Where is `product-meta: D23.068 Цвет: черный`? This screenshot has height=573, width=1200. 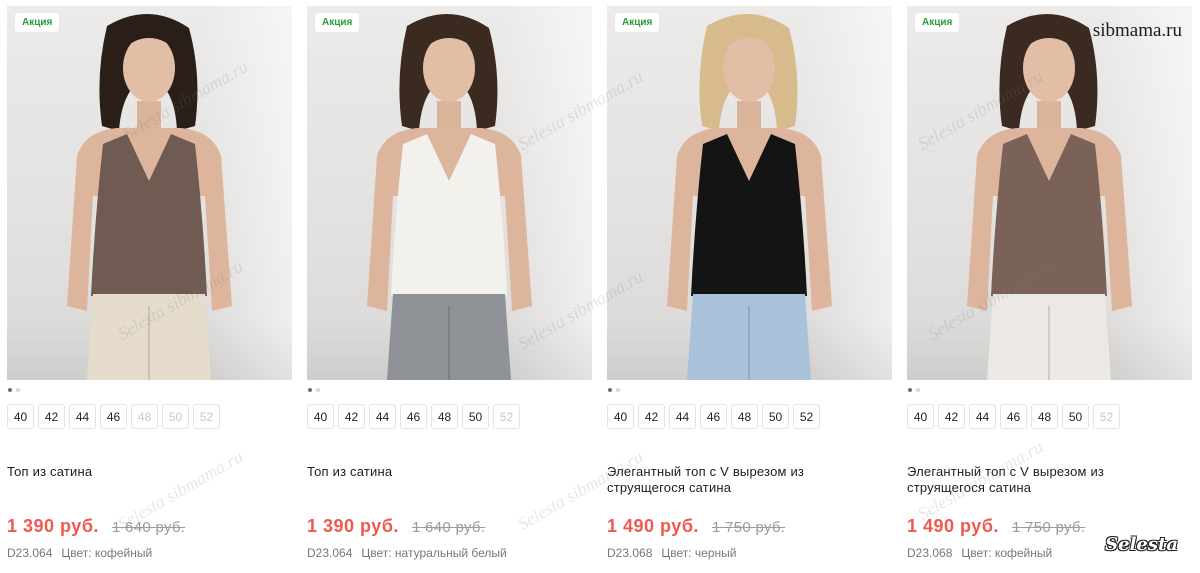 product-meta: D23.068 Цвет: черный is located at coordinates (672, 553).